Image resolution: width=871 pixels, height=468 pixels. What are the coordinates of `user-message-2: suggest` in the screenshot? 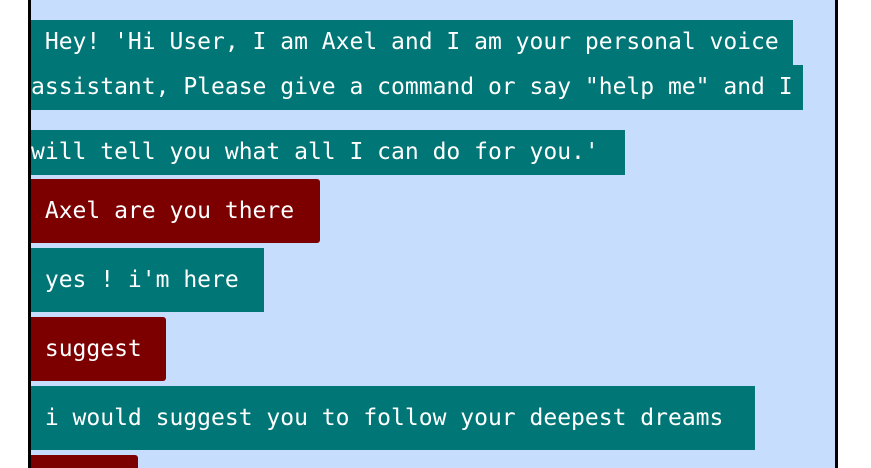 It's located at (98, 349).